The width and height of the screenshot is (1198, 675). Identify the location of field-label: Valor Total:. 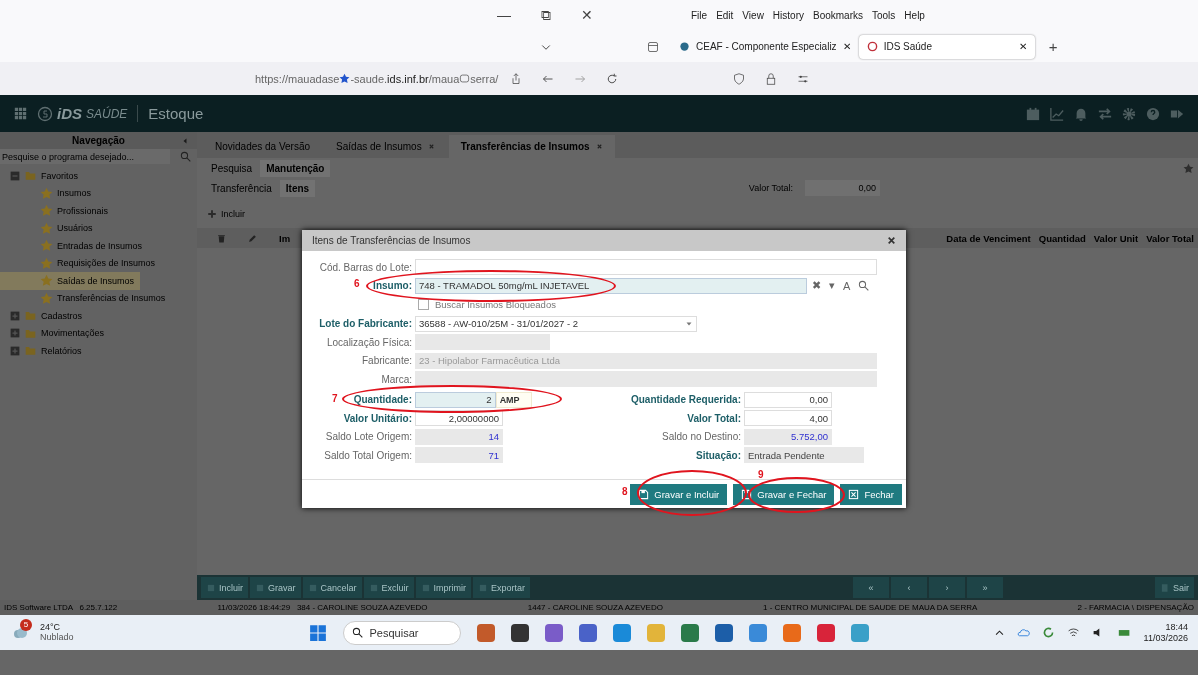
(714, 418).